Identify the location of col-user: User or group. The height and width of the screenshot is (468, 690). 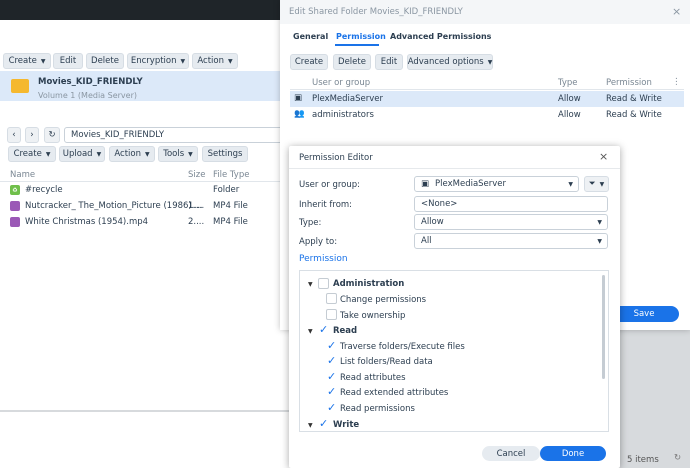
(341, 83).